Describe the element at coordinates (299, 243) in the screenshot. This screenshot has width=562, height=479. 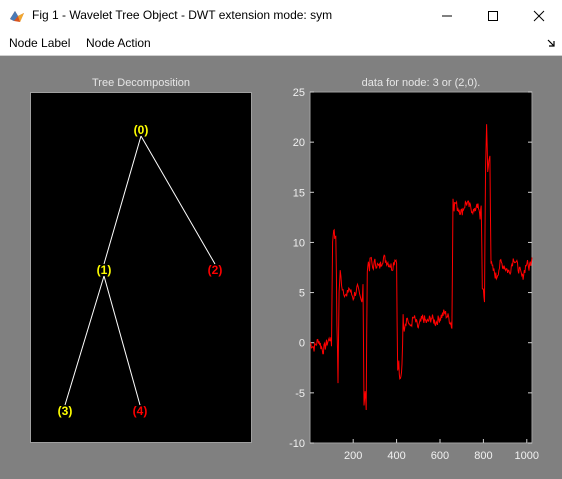
I see `y-tick-label: 10` at that location.